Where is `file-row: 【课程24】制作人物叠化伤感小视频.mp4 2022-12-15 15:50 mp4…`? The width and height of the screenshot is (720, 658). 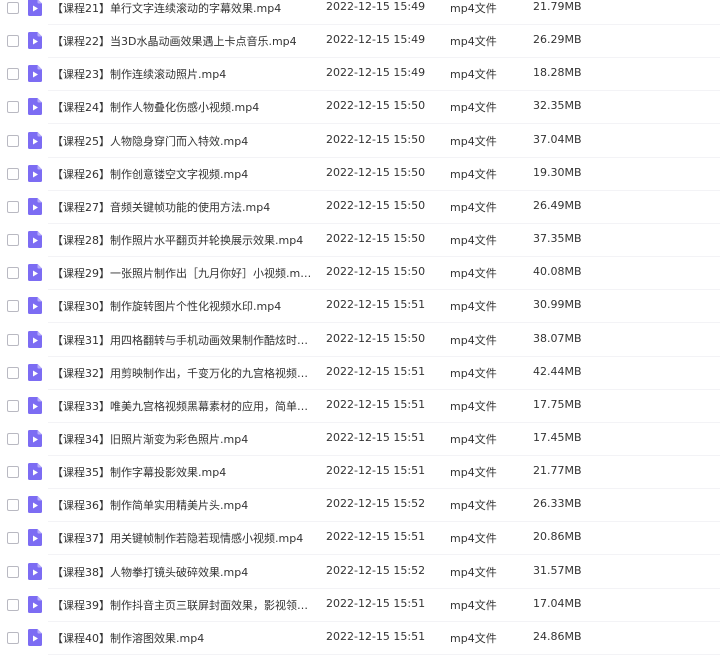
file-row: 【课程24】制作人物叠化伤感小视频.mp4 2022-12-15 15:50 mp4… is located at coordinates (360, 108).